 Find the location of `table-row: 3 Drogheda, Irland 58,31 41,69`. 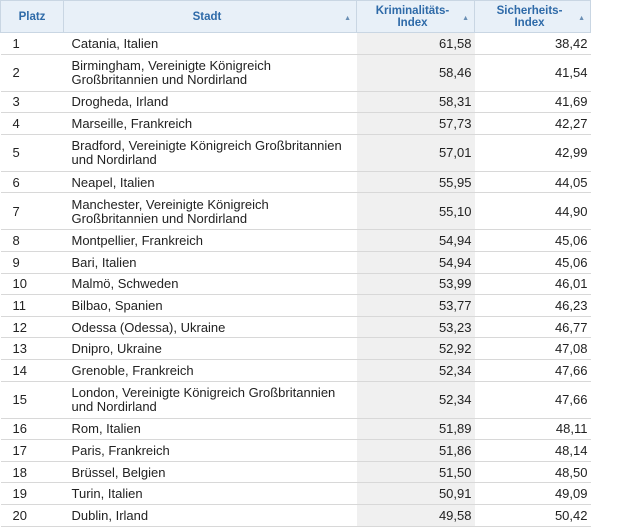

table-row: 3 Drogheda, Irland 58,31 41,69 is located at coordinates (295, 102).